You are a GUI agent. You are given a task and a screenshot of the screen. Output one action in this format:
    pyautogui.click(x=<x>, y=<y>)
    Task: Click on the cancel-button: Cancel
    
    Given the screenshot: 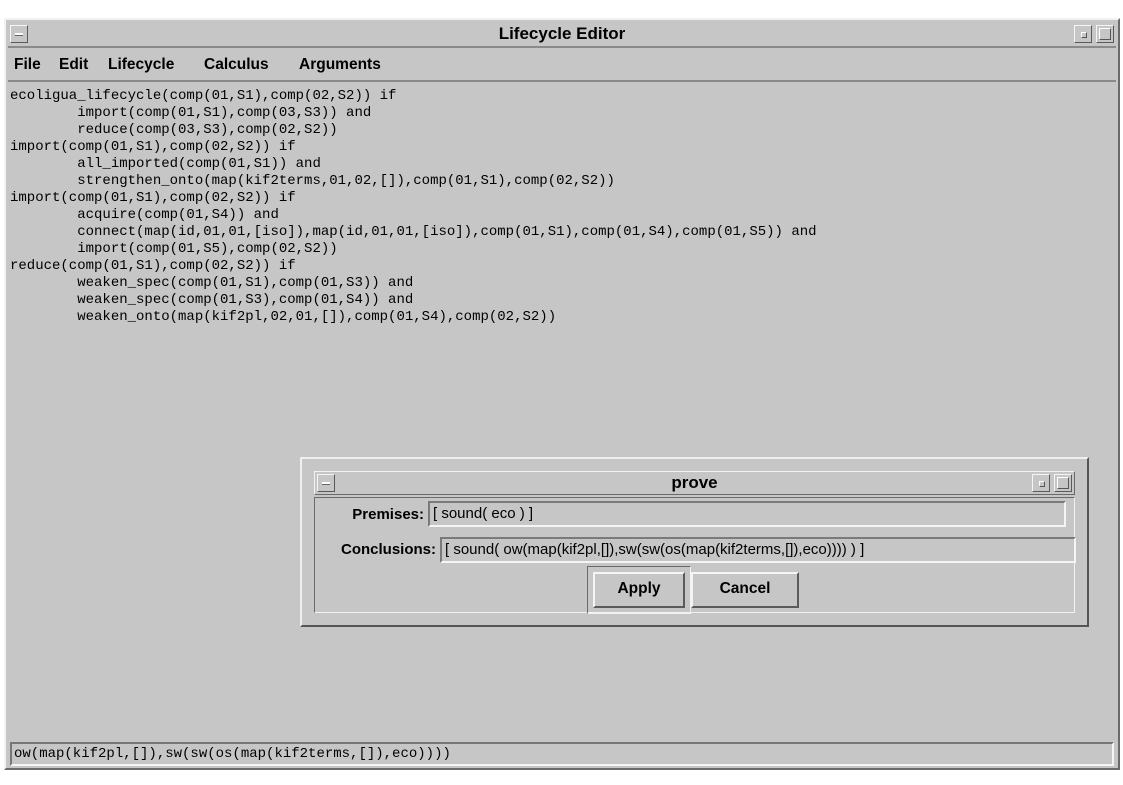 What is the action you would take?
    pyautogui.click(x=745, y=590)
    